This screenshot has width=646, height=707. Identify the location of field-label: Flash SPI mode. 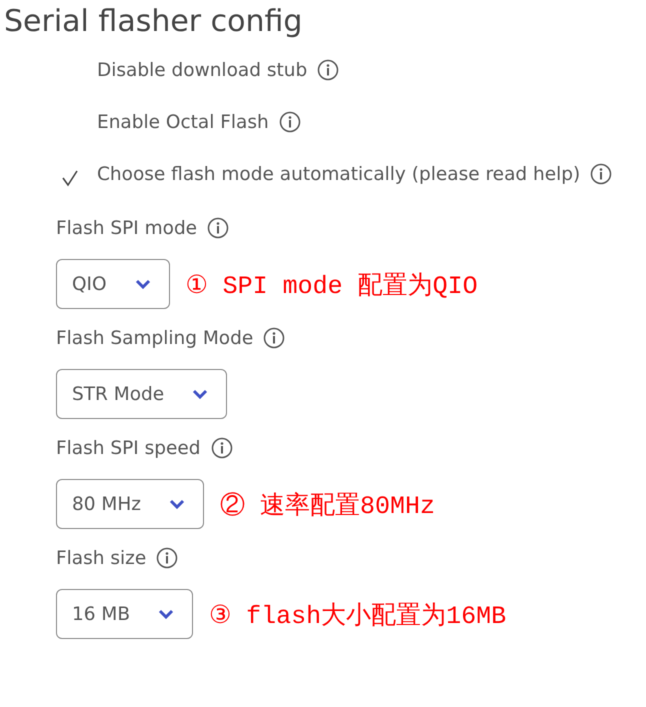
(127, 228).